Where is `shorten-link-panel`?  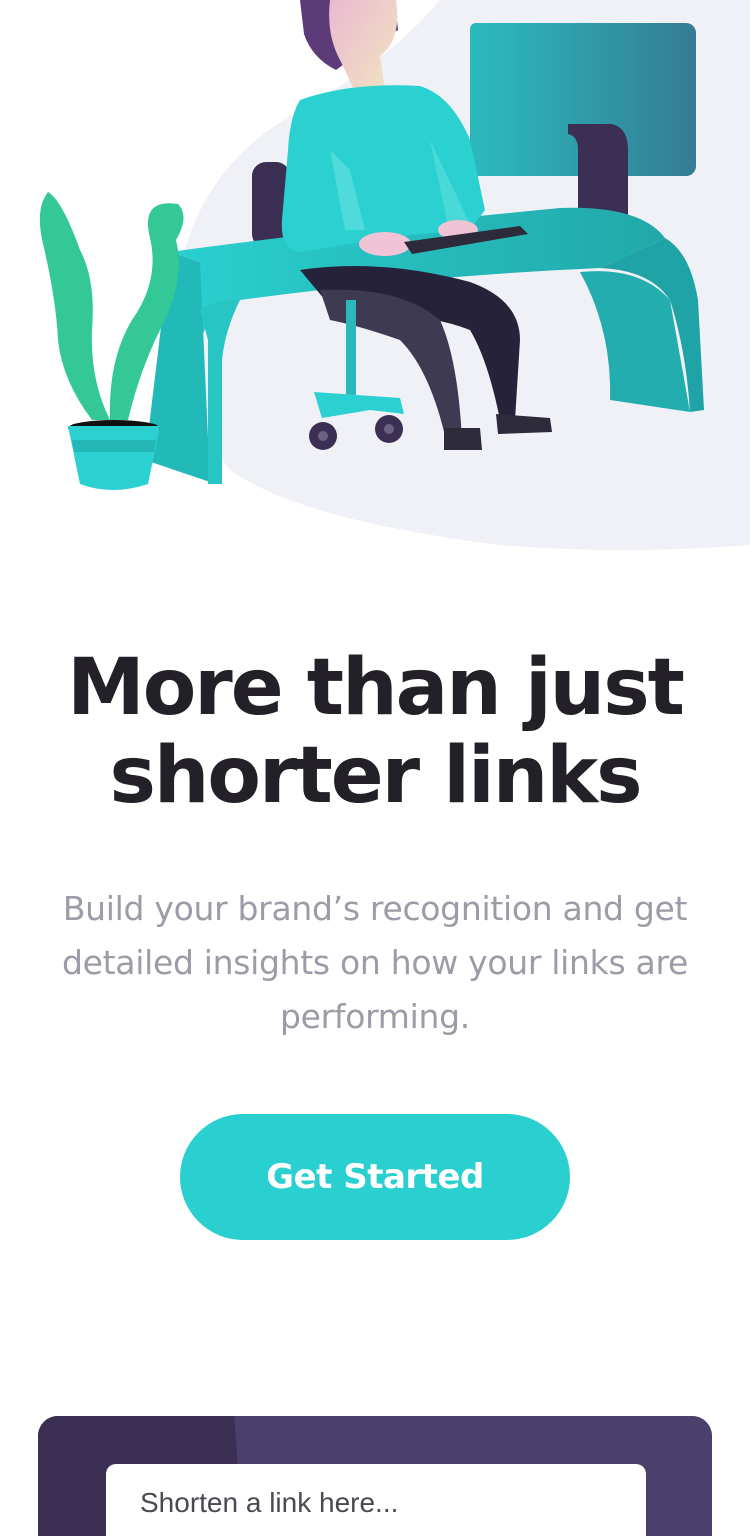
shorten-link-panel is located at coordinates (375, 1476).